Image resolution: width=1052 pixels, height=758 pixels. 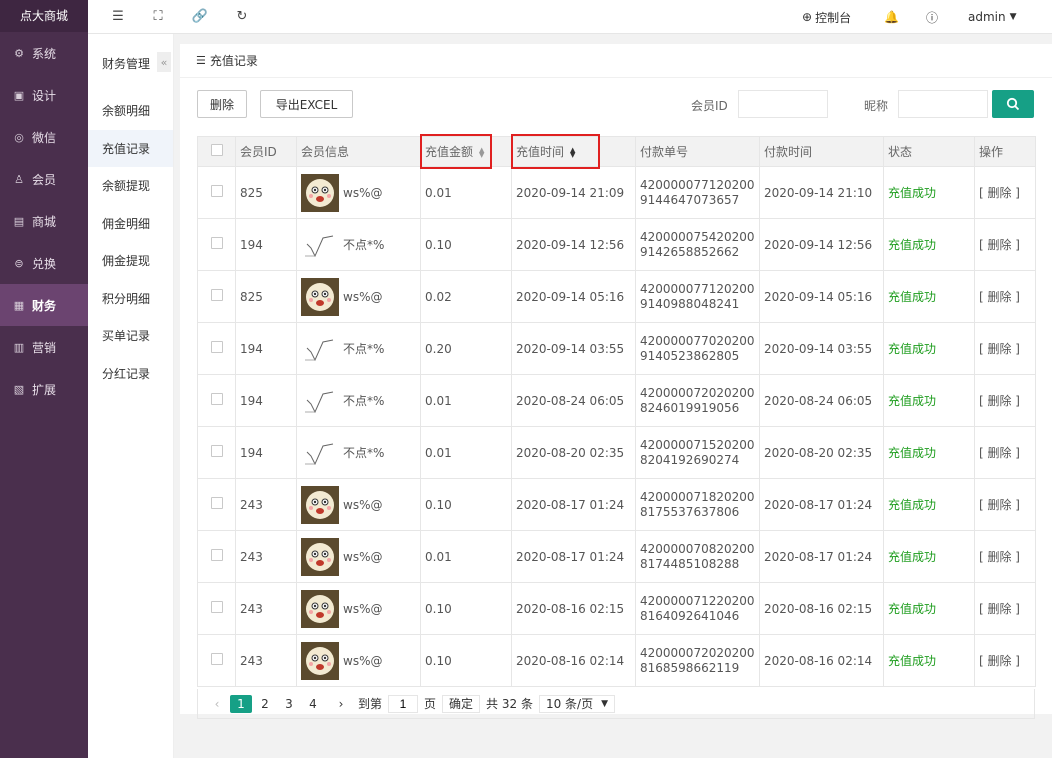 What do you see at coordinates (929, 192) in the screenshot?
I see `cell-status: 充值成功` at bounding box center [929, 192].